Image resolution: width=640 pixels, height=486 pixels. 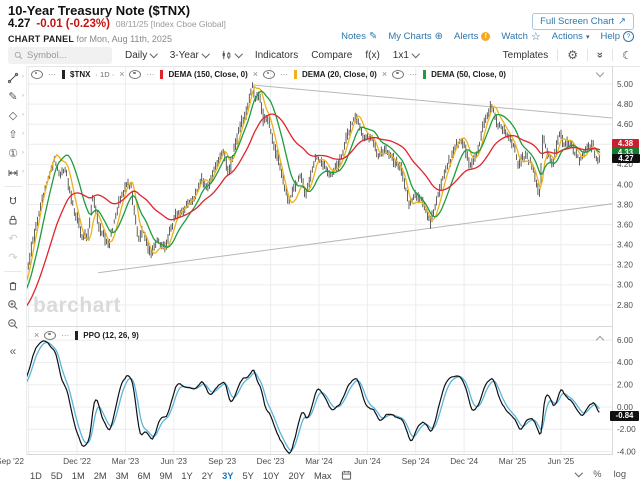 I want to click on indicators-button: Indicators, so click(x=276, y=55).